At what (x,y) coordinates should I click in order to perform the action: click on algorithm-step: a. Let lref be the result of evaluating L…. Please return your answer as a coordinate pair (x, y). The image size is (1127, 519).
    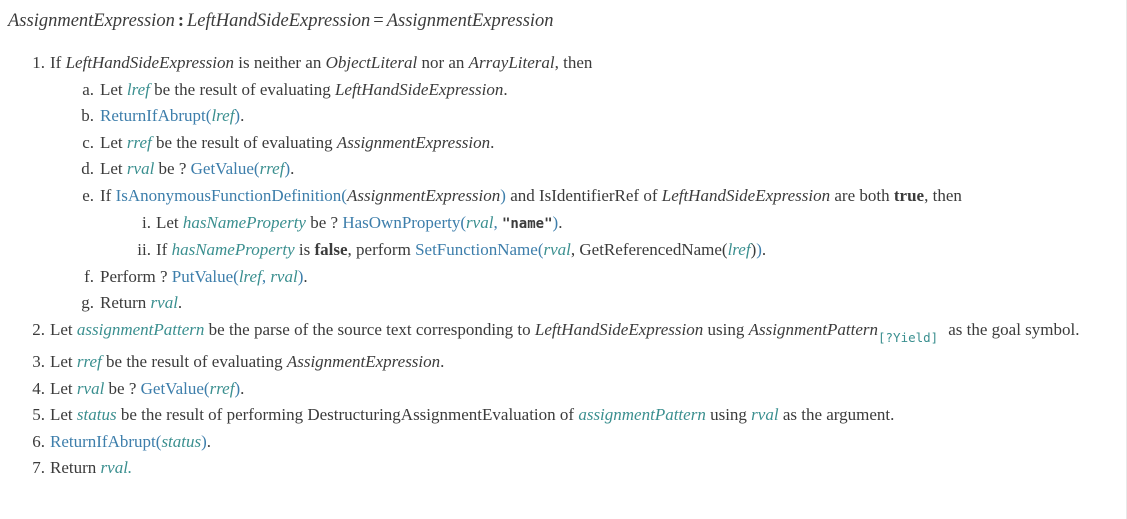
    Looking at the image, I should click on (603, 90).